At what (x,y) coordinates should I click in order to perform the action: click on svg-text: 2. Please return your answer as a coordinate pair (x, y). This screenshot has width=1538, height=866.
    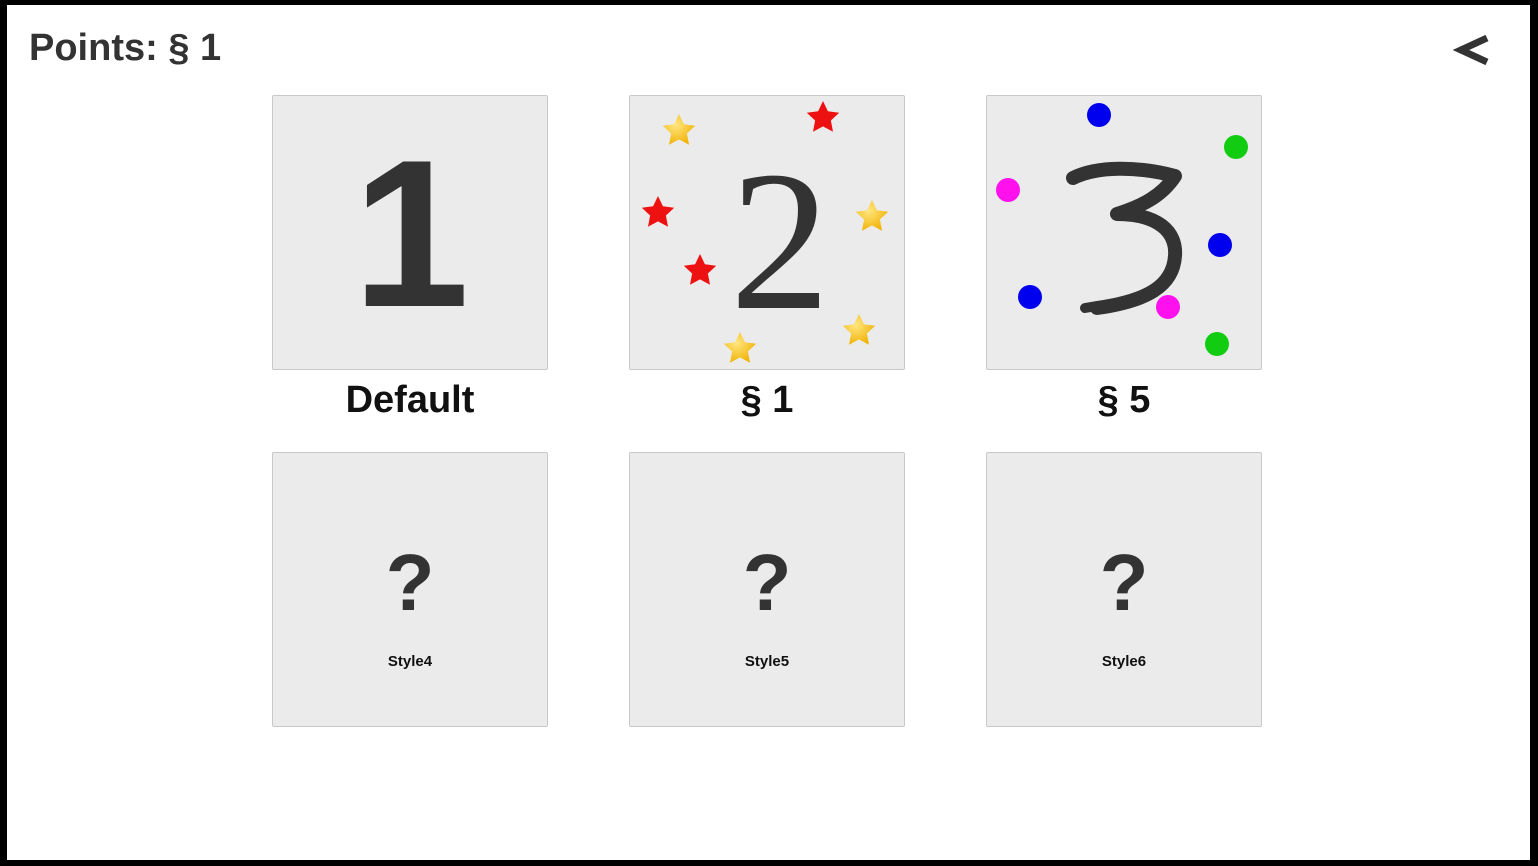
    Looking at the image, I should click on (780, 241).